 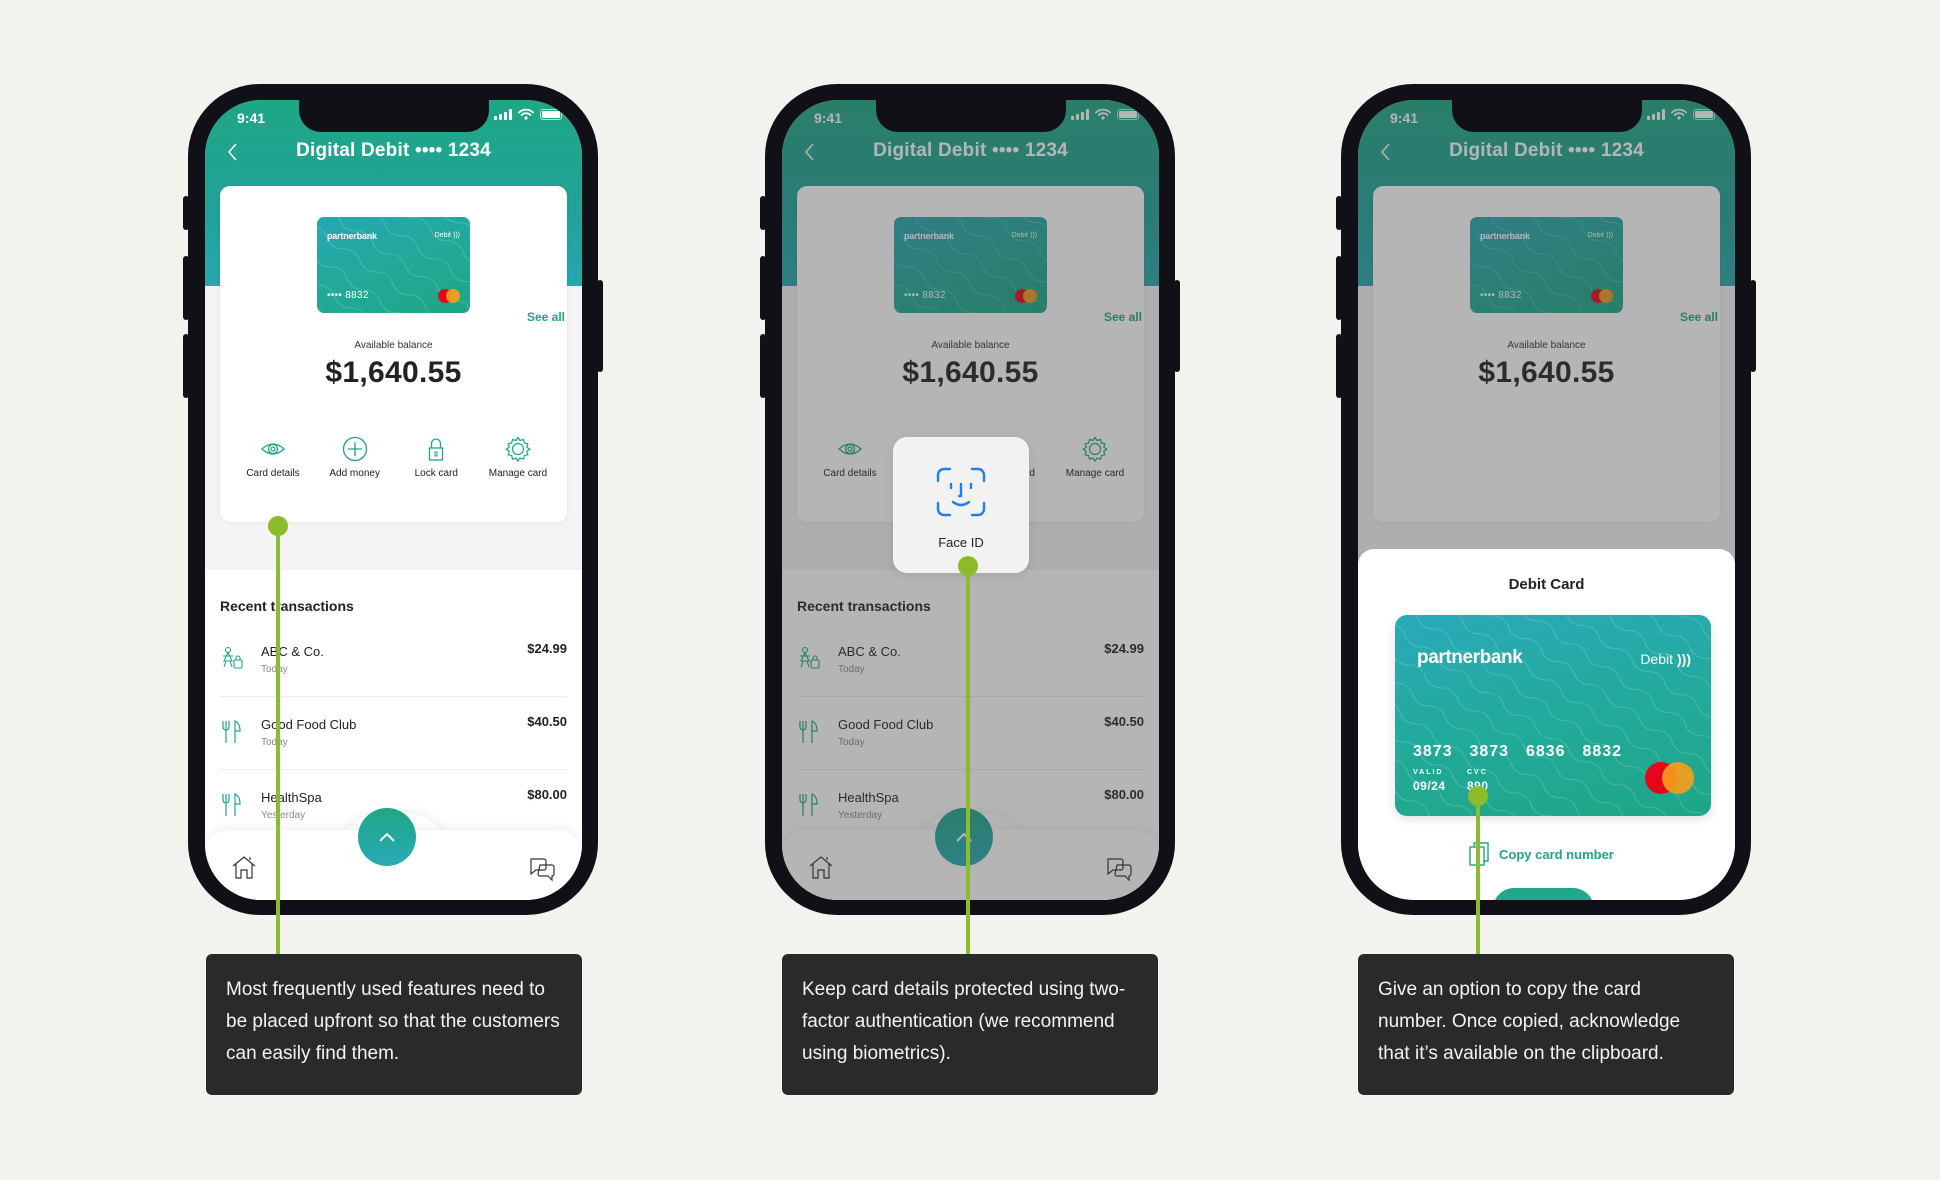 What do you see at coordinates (1556, 854) in the screenshot?
I see `copy-card-number-label: Copy card number` at bounding box center [1556, 854].